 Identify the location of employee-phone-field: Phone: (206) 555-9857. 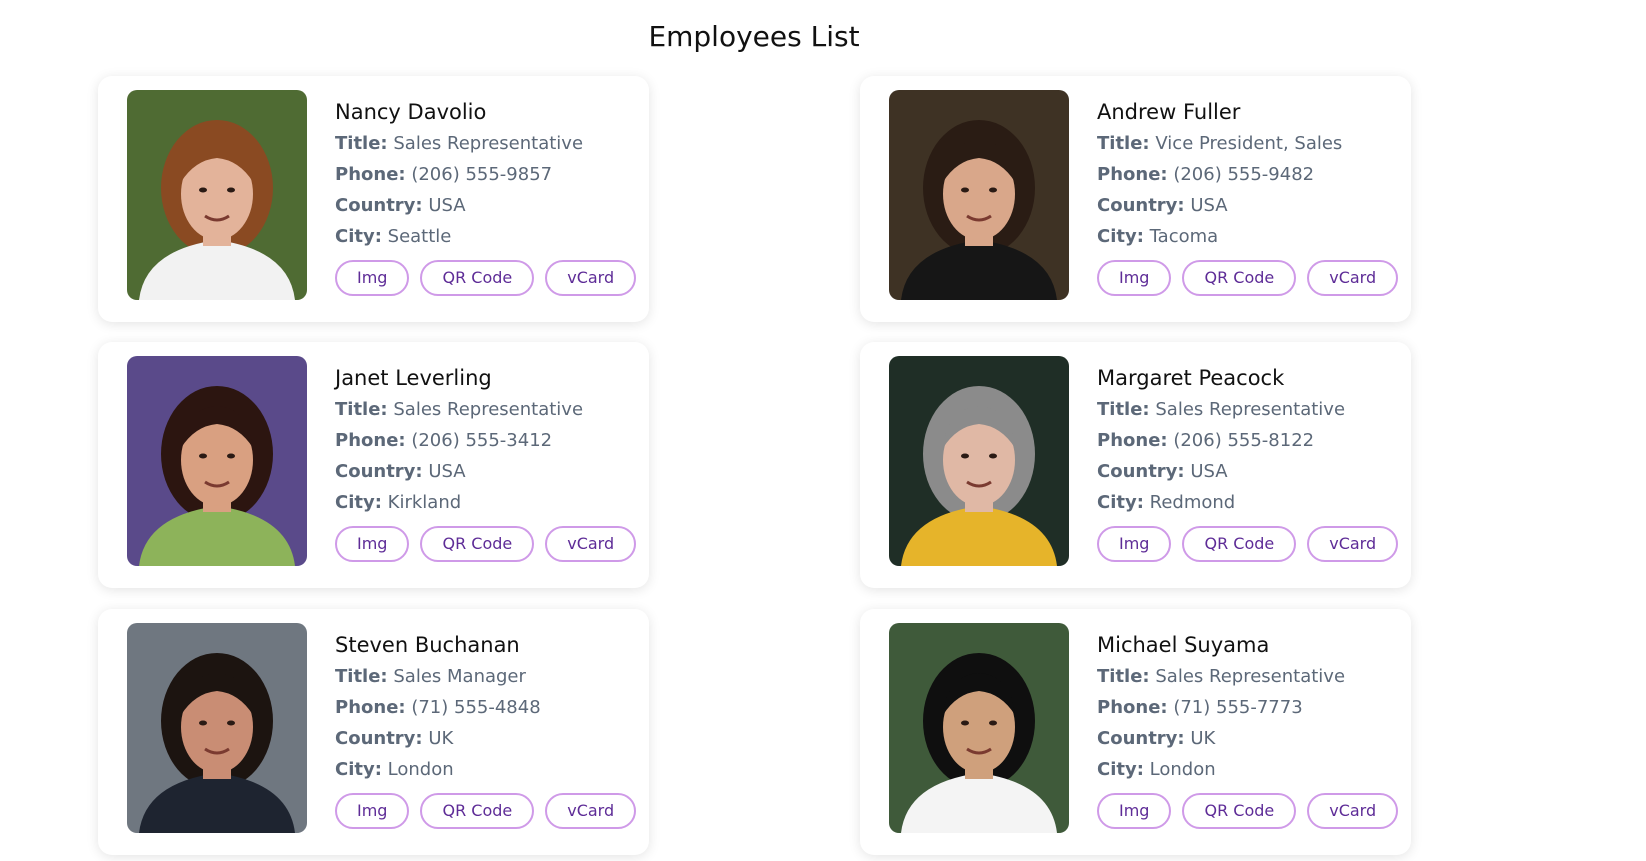
(485, 174).